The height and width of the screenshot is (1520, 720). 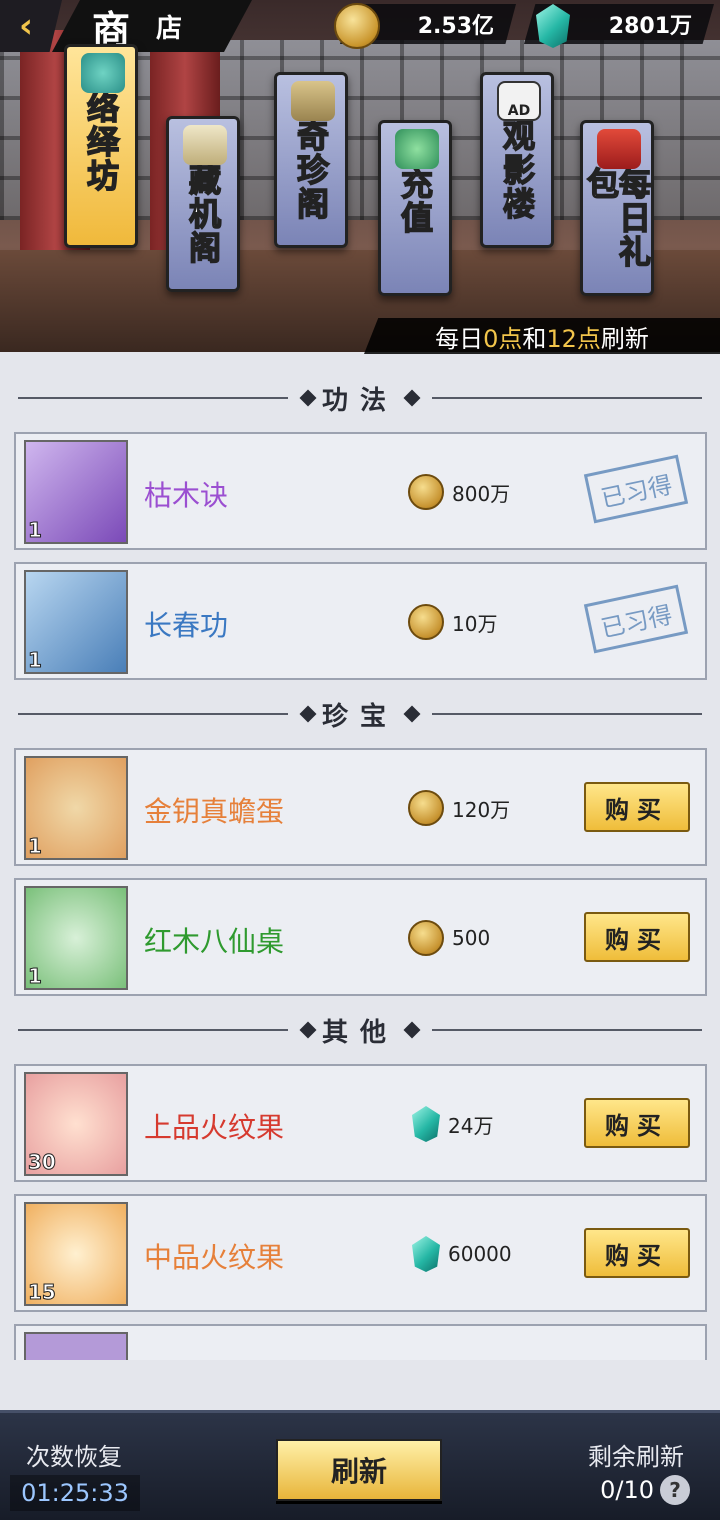 I want to click on section-title: 功法, so click(x=359, y=400).